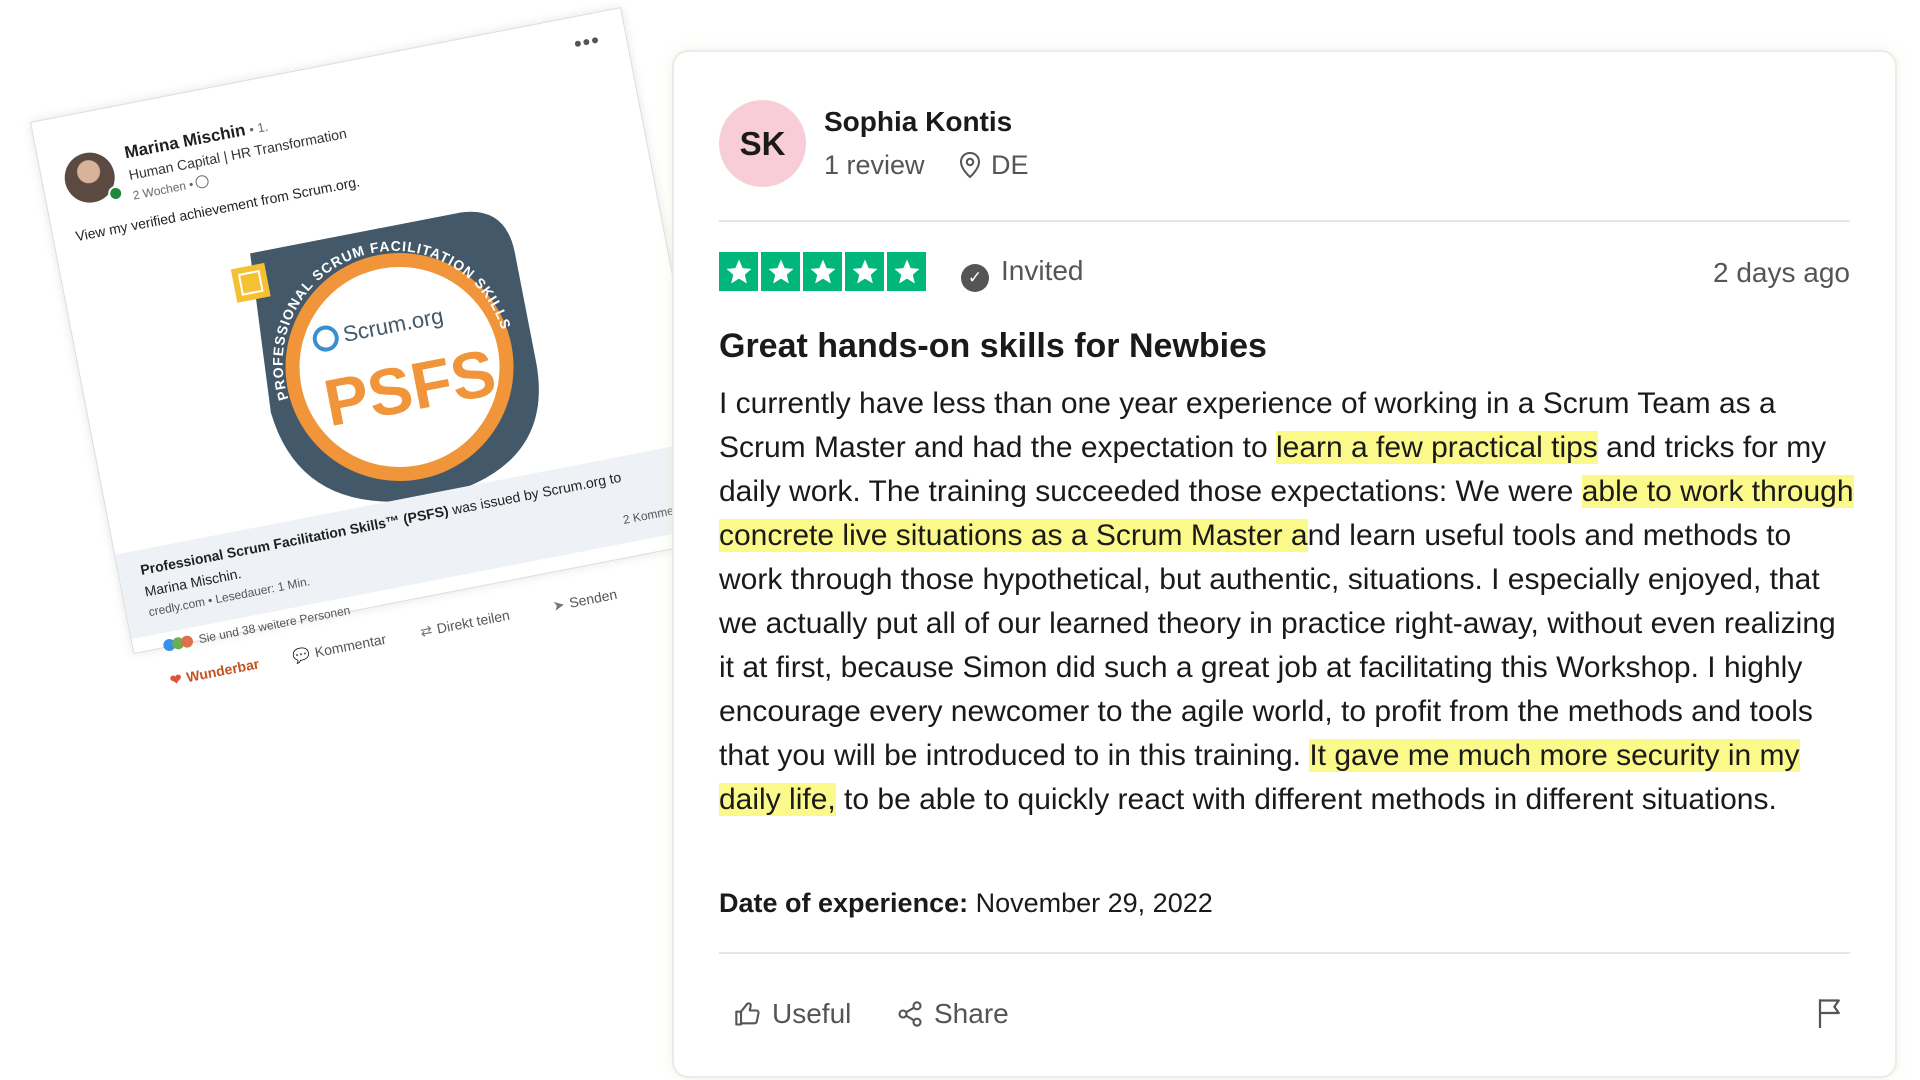 The width and height of the screenshot is (1920, 1080). What do you see at coordinates (994, 165) in the screenshot?
I see `reviewer-country: DE` at bounding box center [994, 165].